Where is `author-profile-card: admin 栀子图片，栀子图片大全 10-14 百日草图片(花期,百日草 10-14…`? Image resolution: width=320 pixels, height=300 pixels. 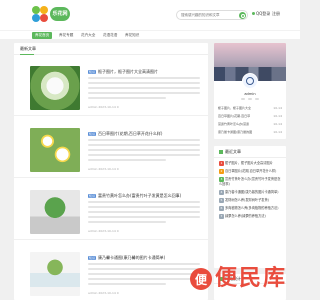 author-profile-card: admin 栀子图片，栀子图片大全 10-14 百日草图片(花期,百日草 10-14… is located at coordinates (250, 91).